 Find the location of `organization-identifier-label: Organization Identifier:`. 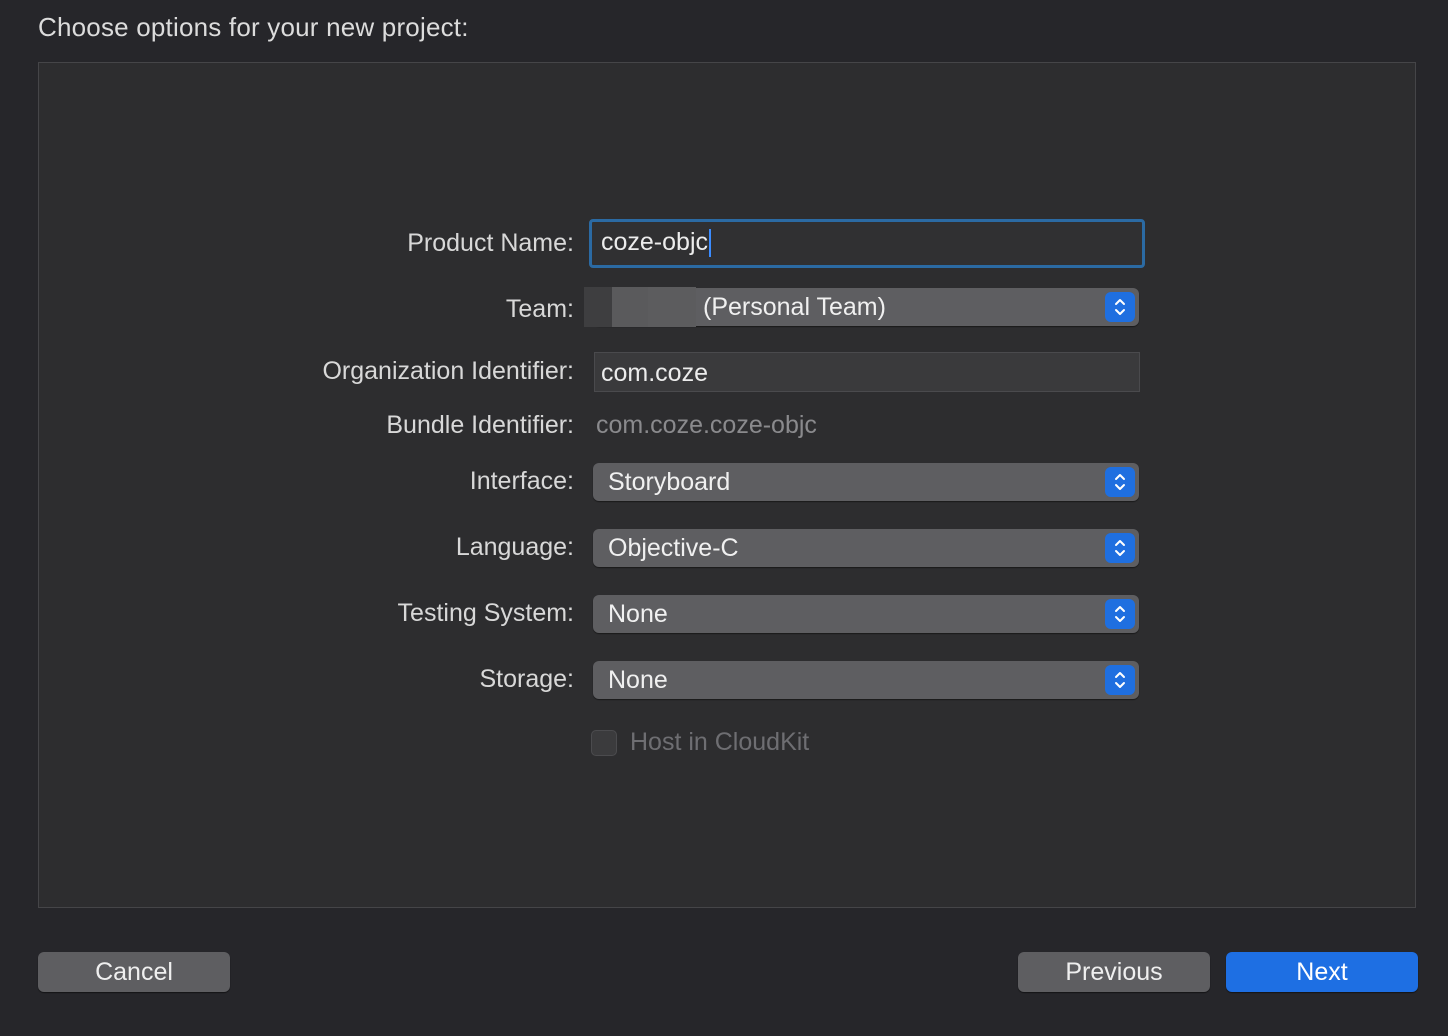

organization-identifier-label: Organization Identifier: is located at coordinates (448, 371).